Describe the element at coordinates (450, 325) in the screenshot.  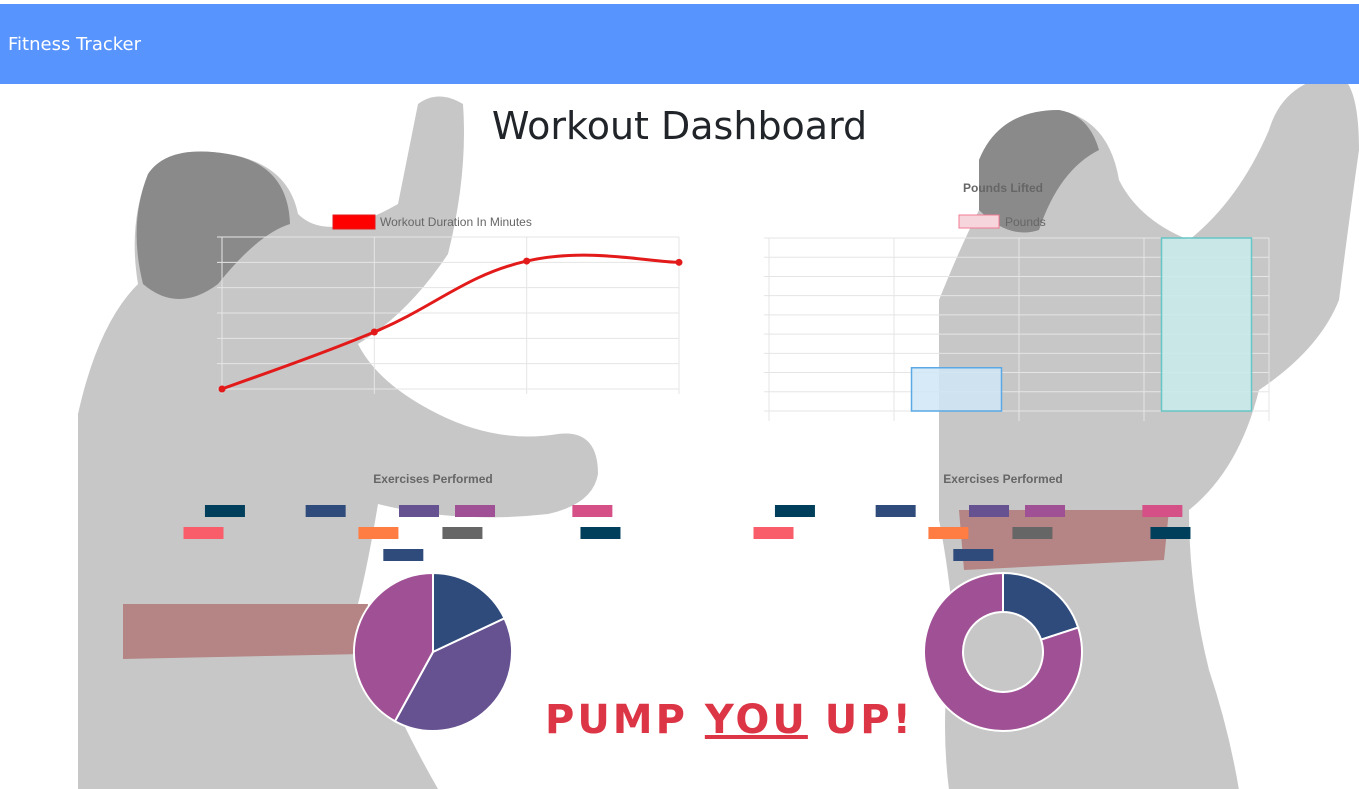
I see `duration-points` at that location.